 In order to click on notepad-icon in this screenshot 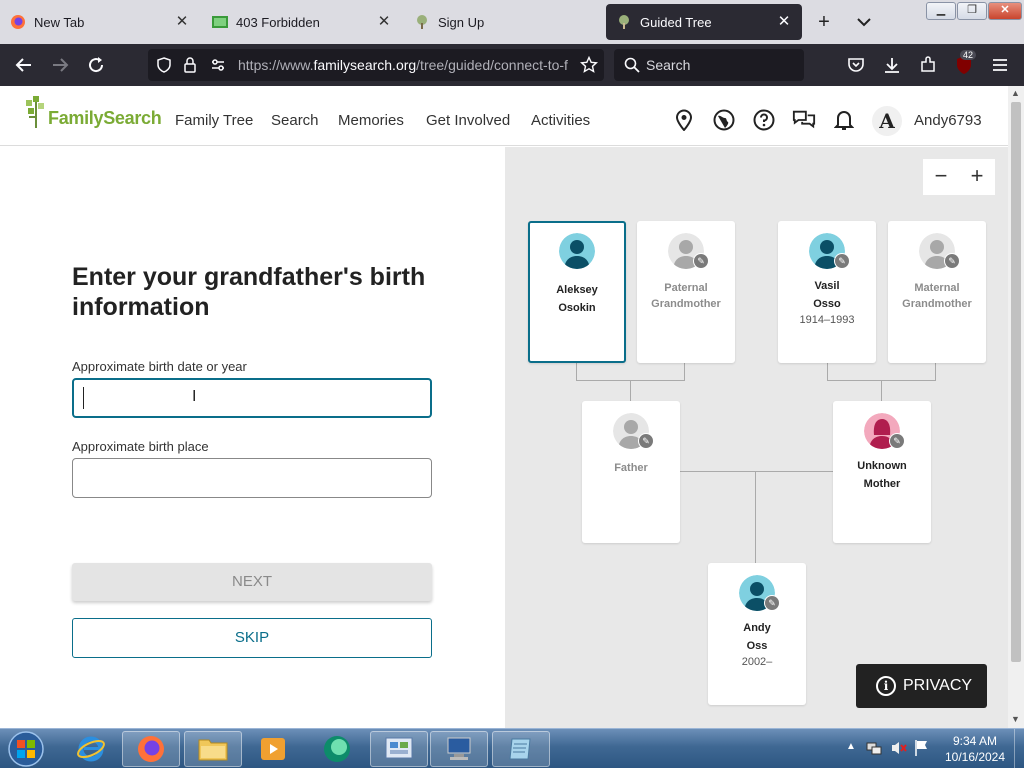, I will do `click(521, 749)`.